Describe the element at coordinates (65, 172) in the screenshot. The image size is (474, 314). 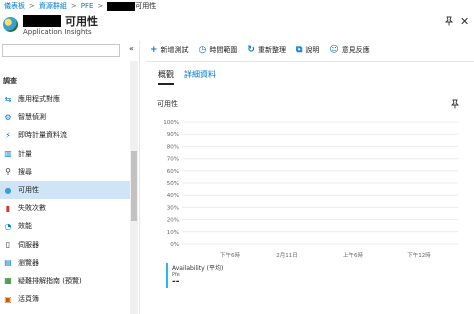
I see `sidebar-item-search: ⚲ 搜尋` at that location.